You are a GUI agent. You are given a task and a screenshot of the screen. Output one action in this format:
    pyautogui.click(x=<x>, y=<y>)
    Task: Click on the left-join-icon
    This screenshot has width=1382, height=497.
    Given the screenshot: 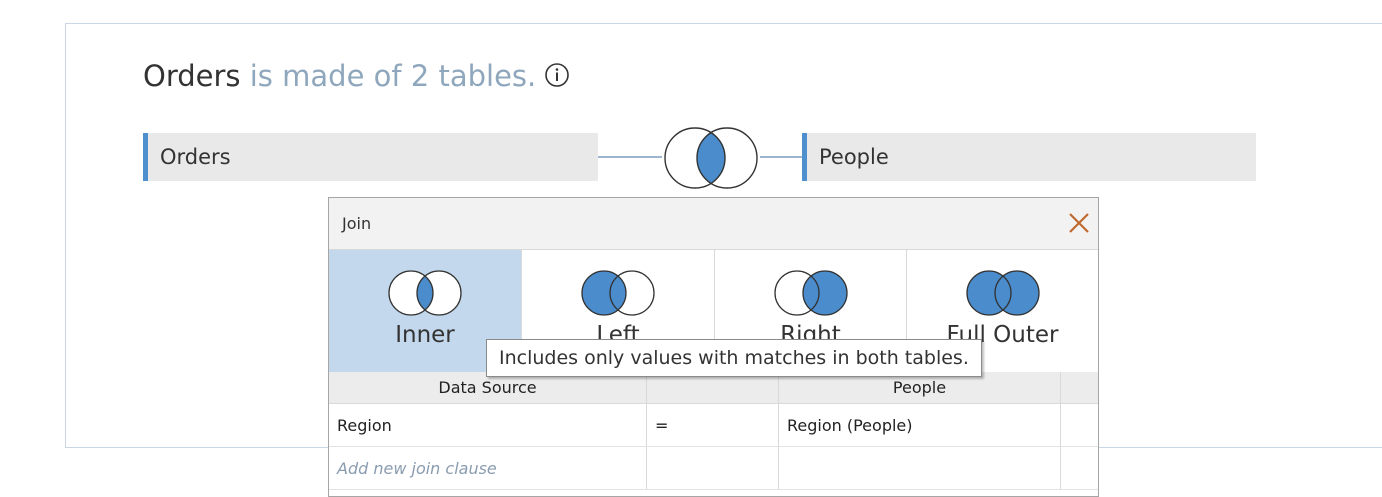 What is the action you would take?
    pyautogui.click(x=618, y=293)
    